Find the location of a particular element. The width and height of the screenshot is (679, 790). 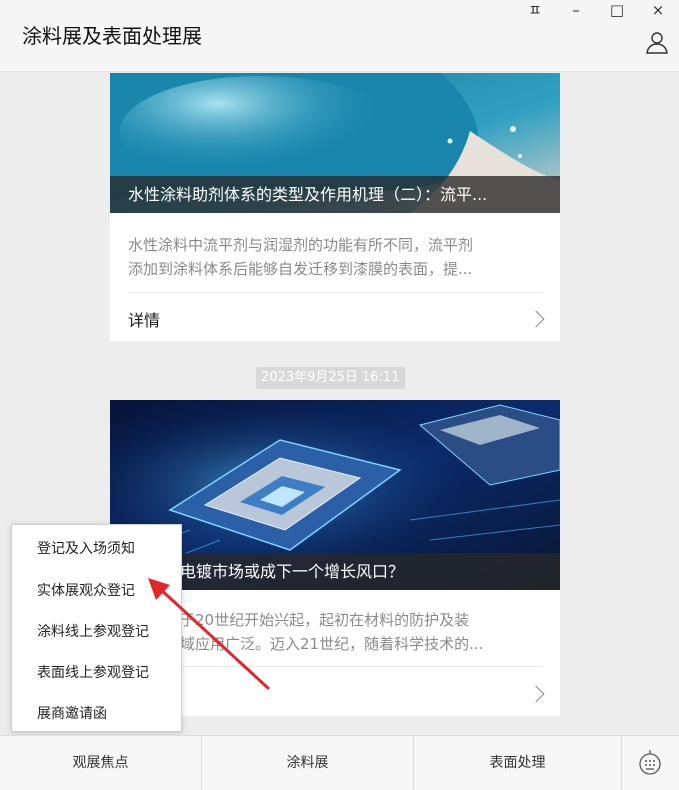

title-bar: 涂料展及表面处理展 ㅍ – □ × is located at coordinates (339, 36).